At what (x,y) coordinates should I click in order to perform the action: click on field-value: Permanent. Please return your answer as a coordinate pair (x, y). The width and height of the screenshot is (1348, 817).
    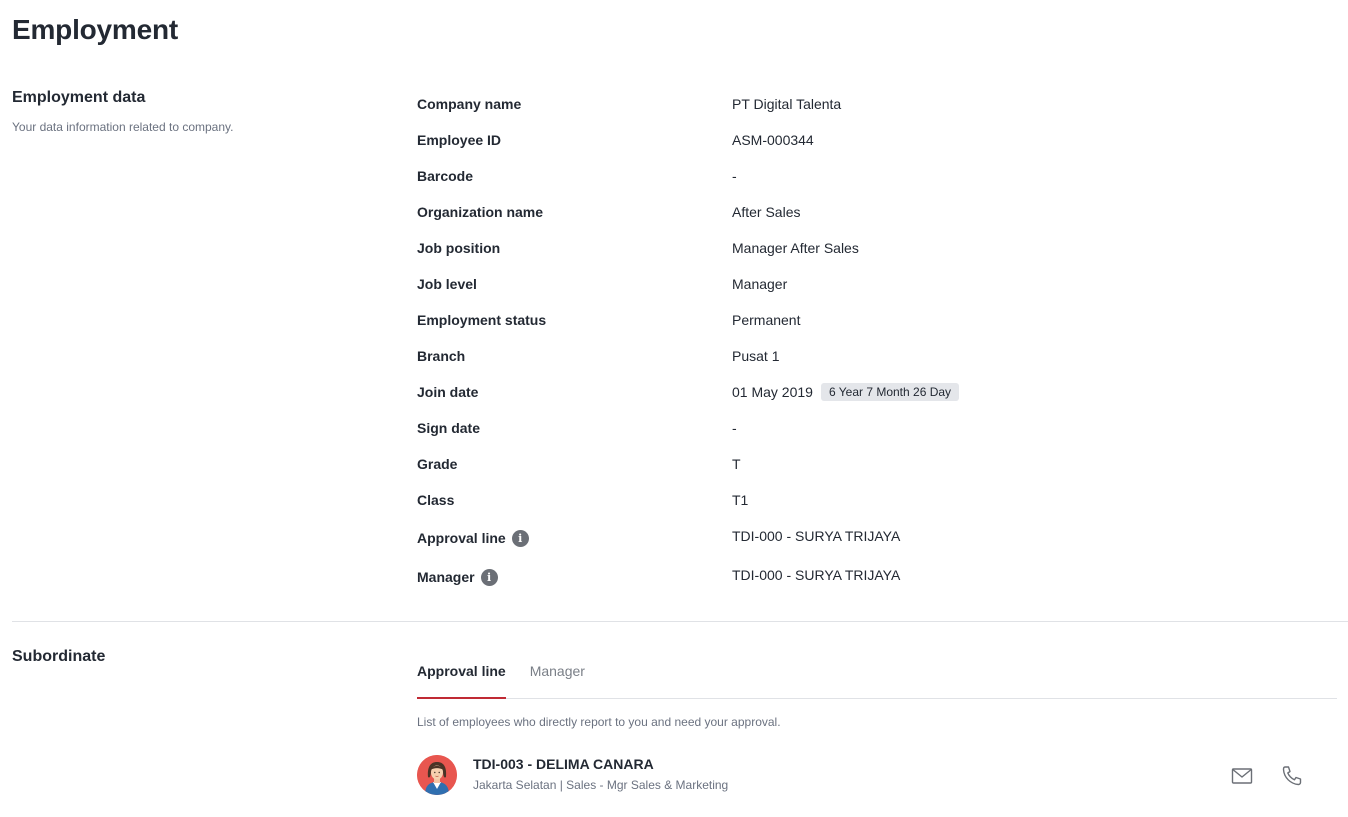
    Looking at the image, I should click on (766, 320).